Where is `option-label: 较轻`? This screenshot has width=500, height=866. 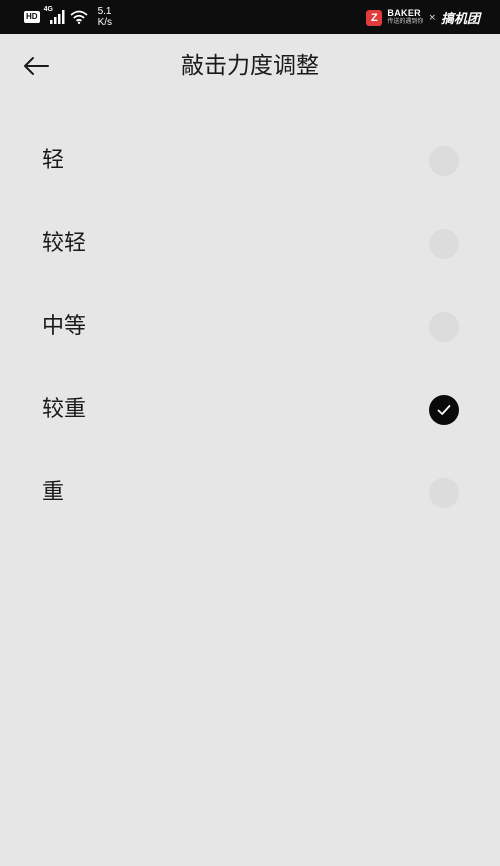 option-label: 较轻 is located at coordinates (64, 243).